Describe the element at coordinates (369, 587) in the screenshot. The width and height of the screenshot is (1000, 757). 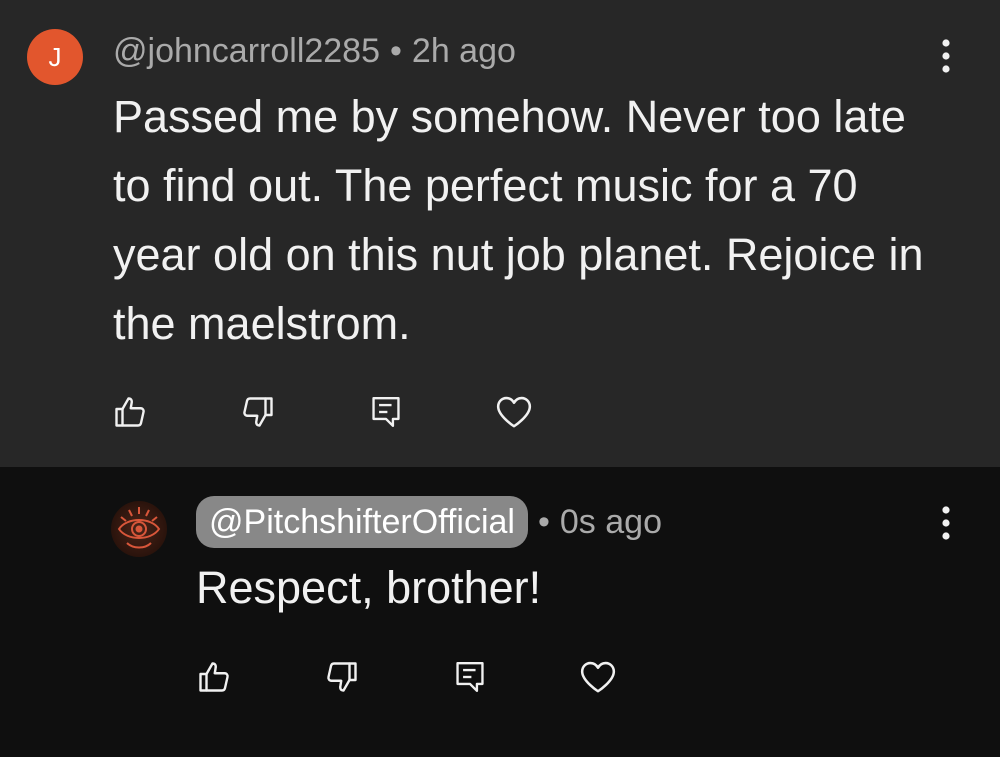
I see `comment-text: Respect, brother!` at that location.